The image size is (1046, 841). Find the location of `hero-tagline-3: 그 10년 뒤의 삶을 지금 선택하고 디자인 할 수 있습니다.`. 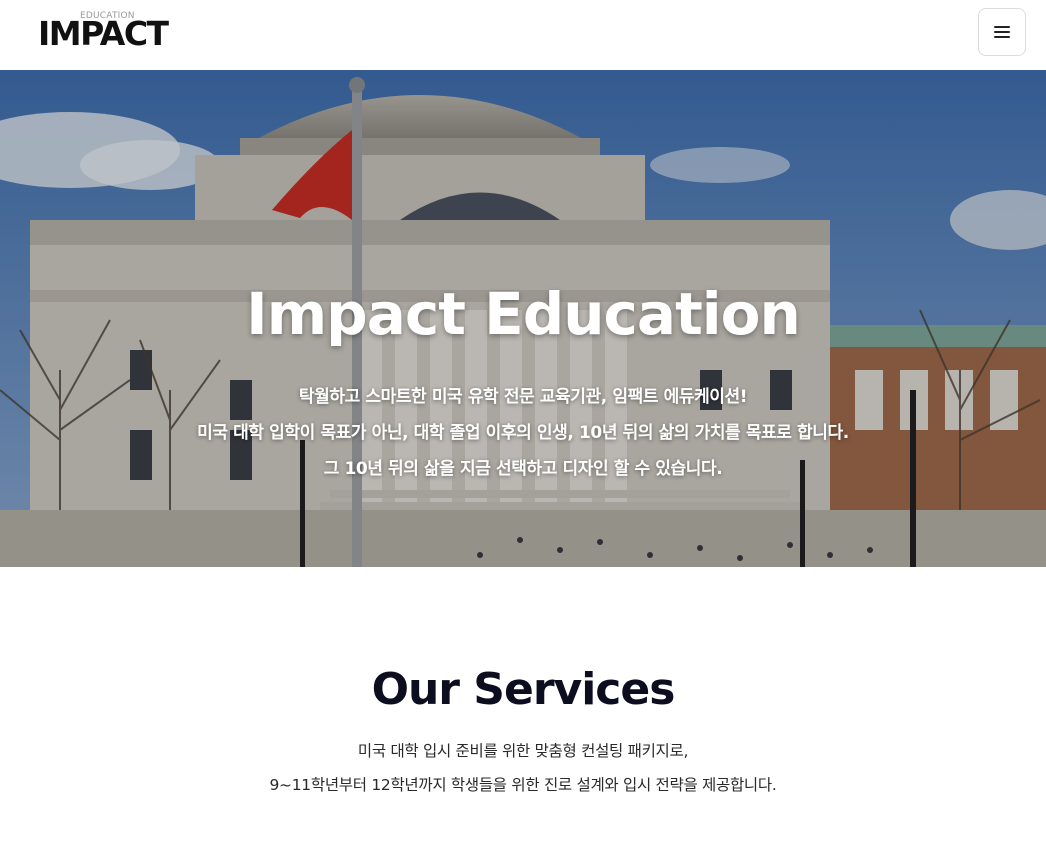

hero-tagline-3: 그 10년 뒤의 삶을 지금 선택하고 디자인 할 수 있습니다. is located at coordinates (523, 469).